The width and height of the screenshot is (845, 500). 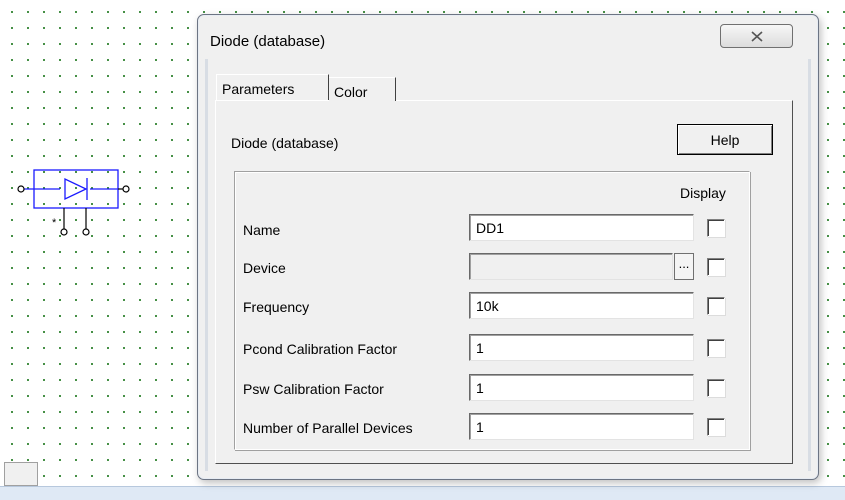 What do you see at coordinates (313, 389) in the screenshot?
I see `psw-calibration-label: Psw Calibration Factor` at bounding box center [313, 389].